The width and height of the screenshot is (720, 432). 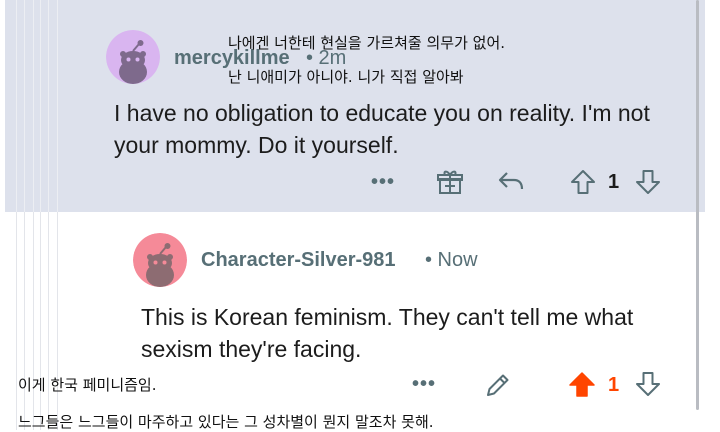 I want to click on reply-icon, so click(x=511, y=182).